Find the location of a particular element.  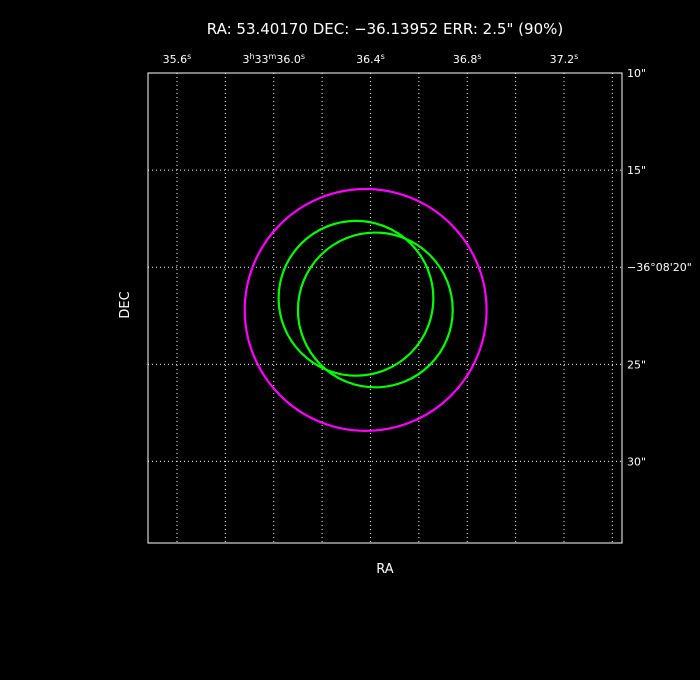

y-tick-label: 10" is located at coordinates (636, 73).